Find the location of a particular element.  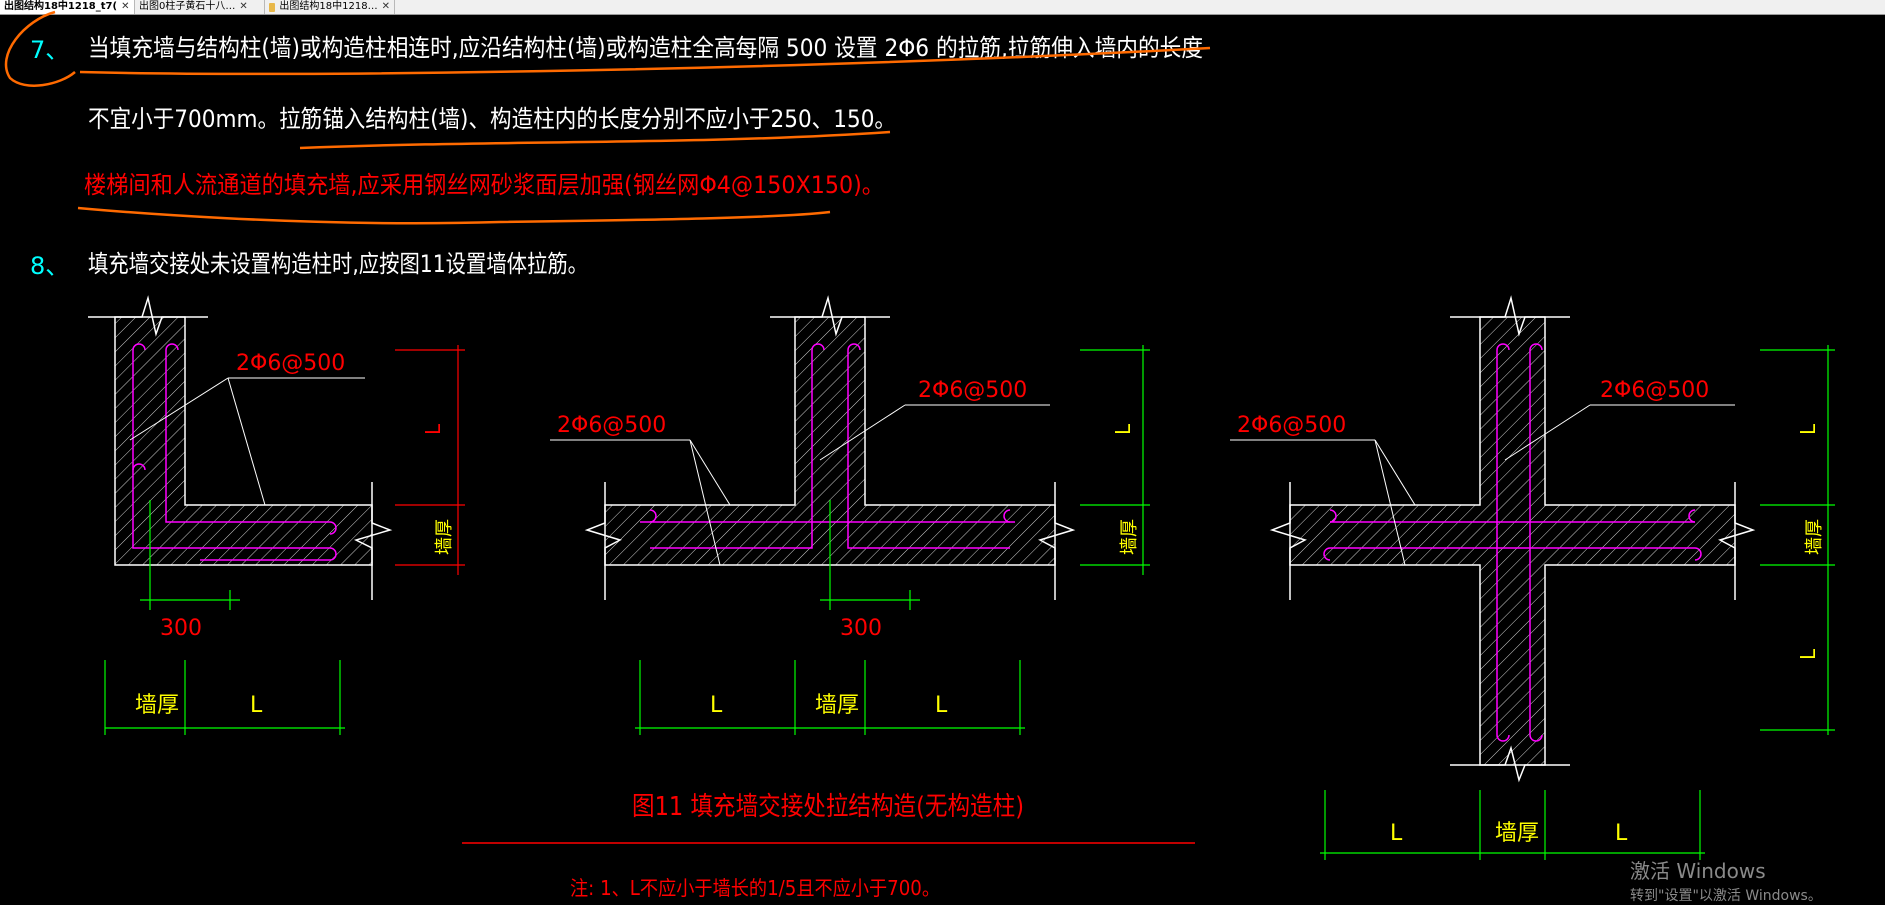

note-8-number: 8、 is located at coordinates (49, 266).